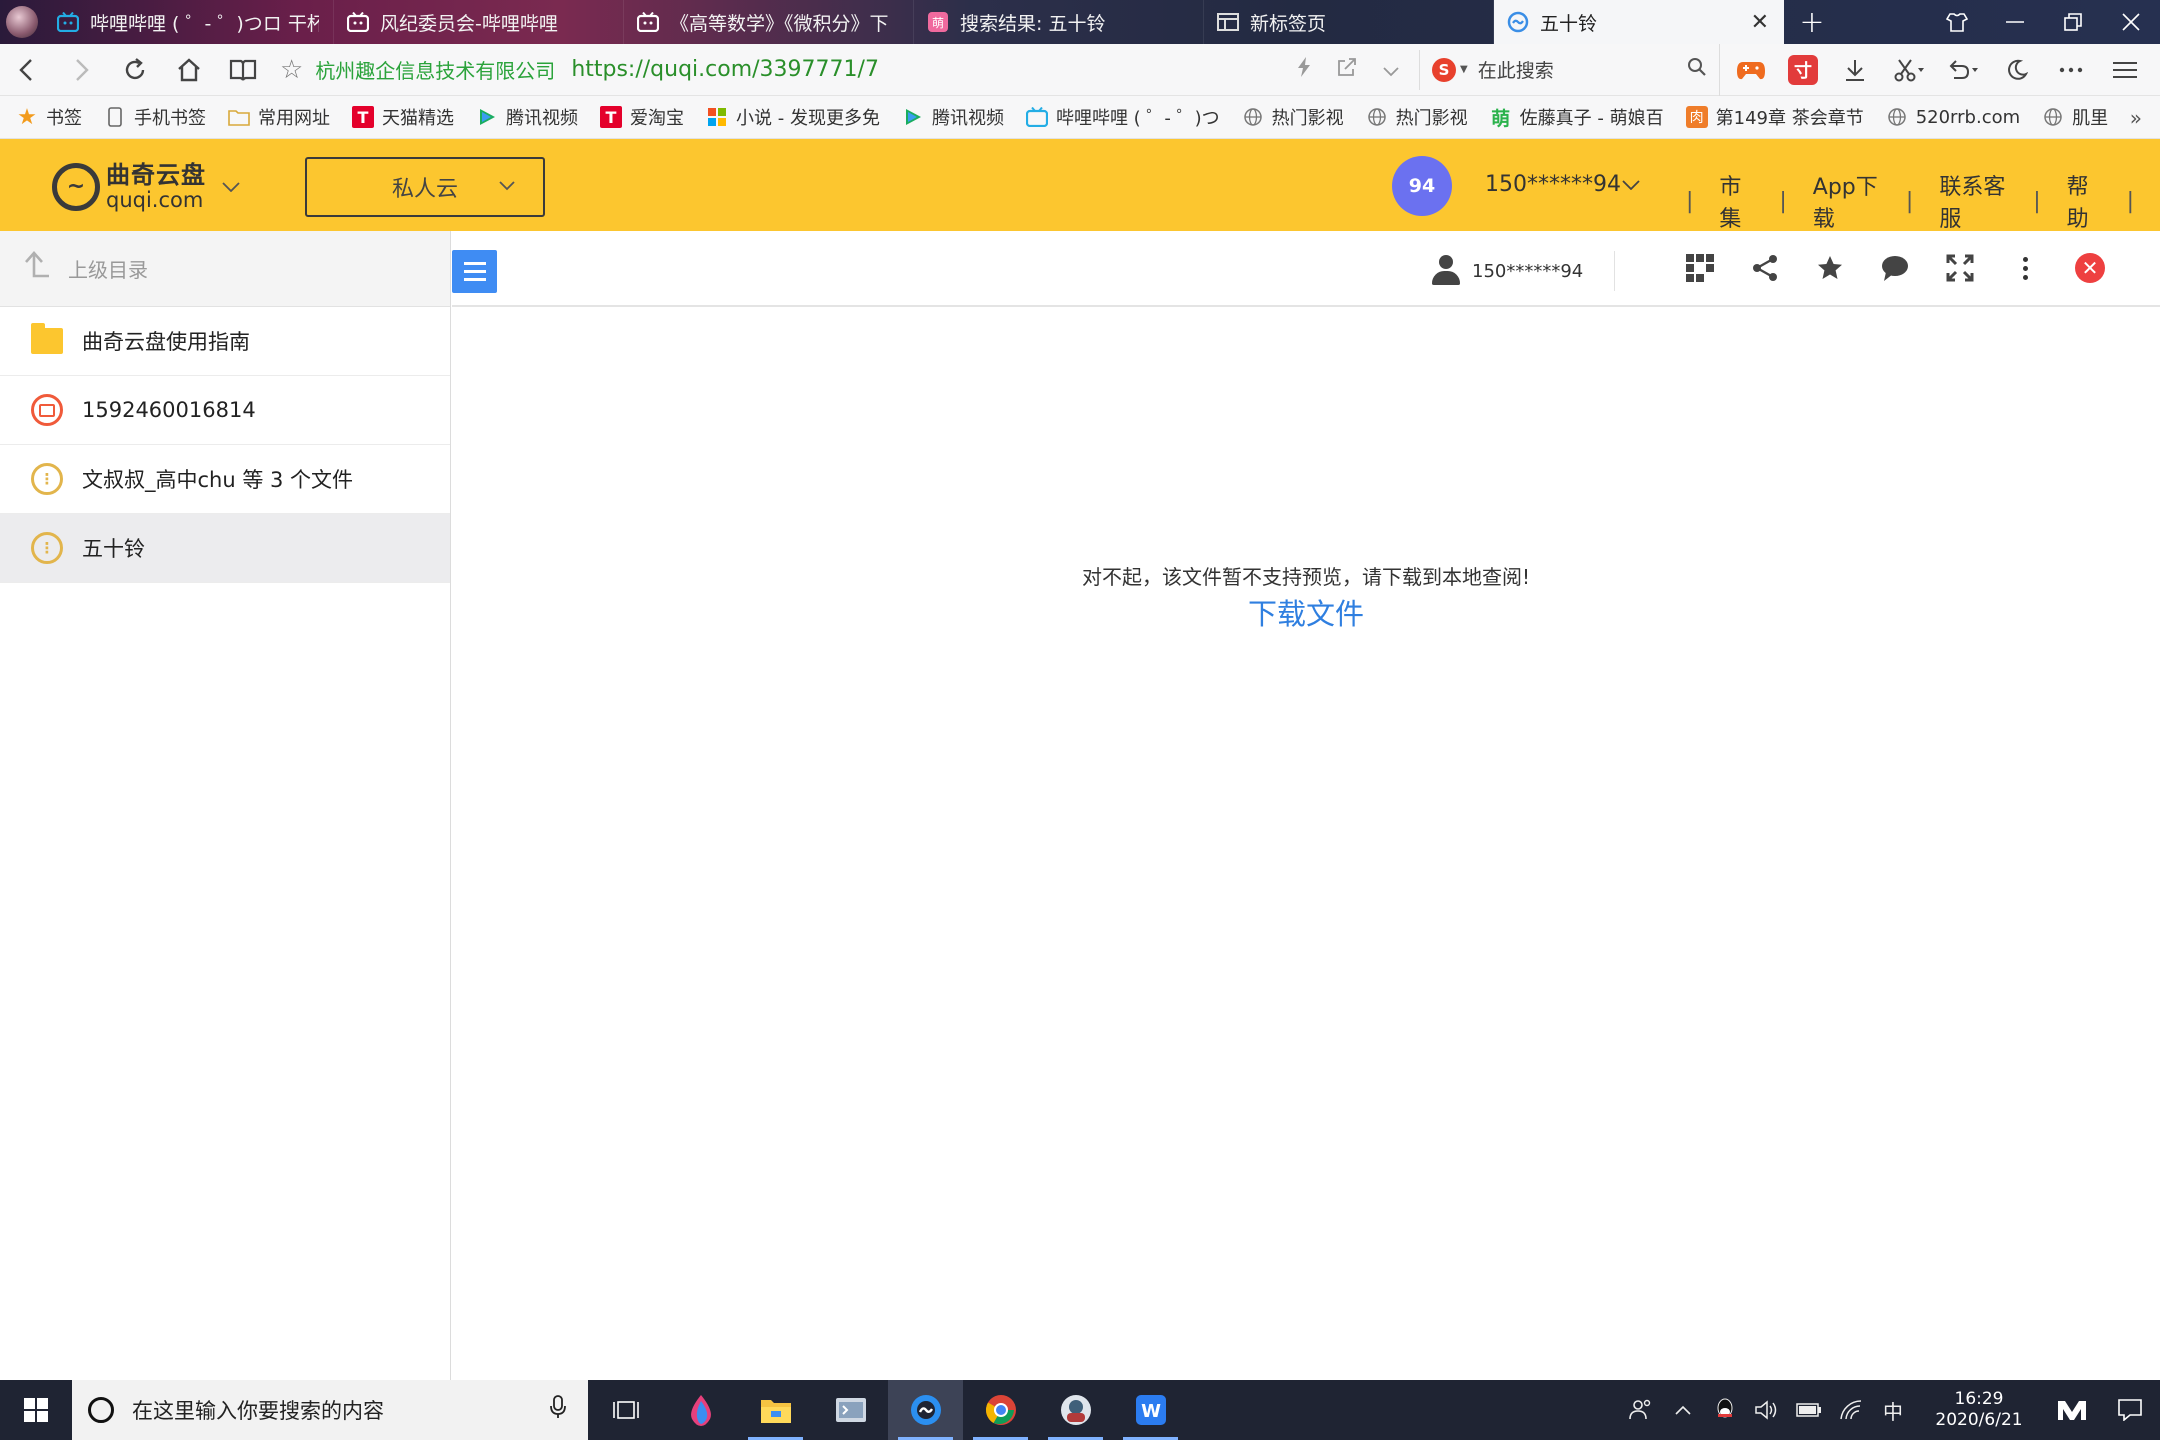  I want to click on minimize-icon, so click(2015, 22).